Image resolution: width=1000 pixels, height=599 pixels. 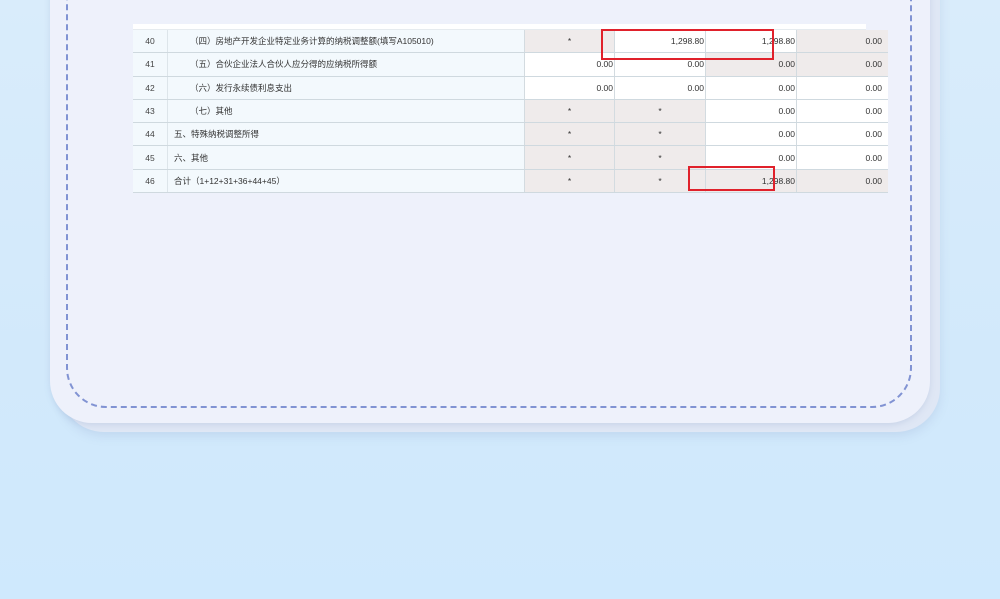 What do you see at coordinates (150, 111) in the screenshot?
I see `row-number: 43` at bounding box center [150, 111].